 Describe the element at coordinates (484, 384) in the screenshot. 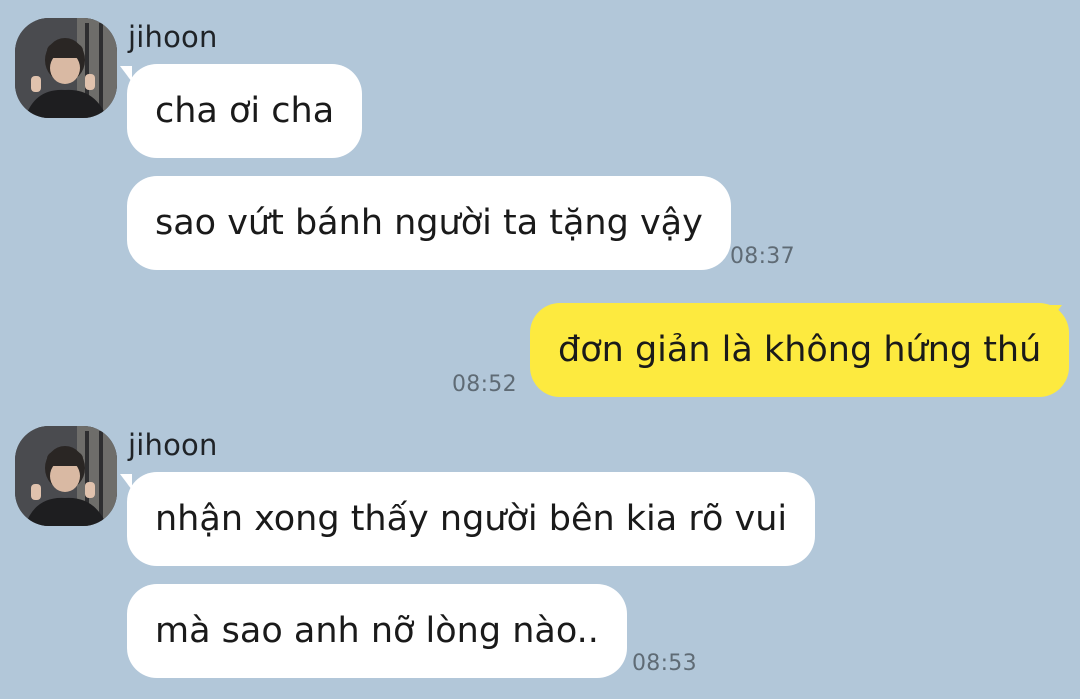

I see `message-time: 08:52` at that location.